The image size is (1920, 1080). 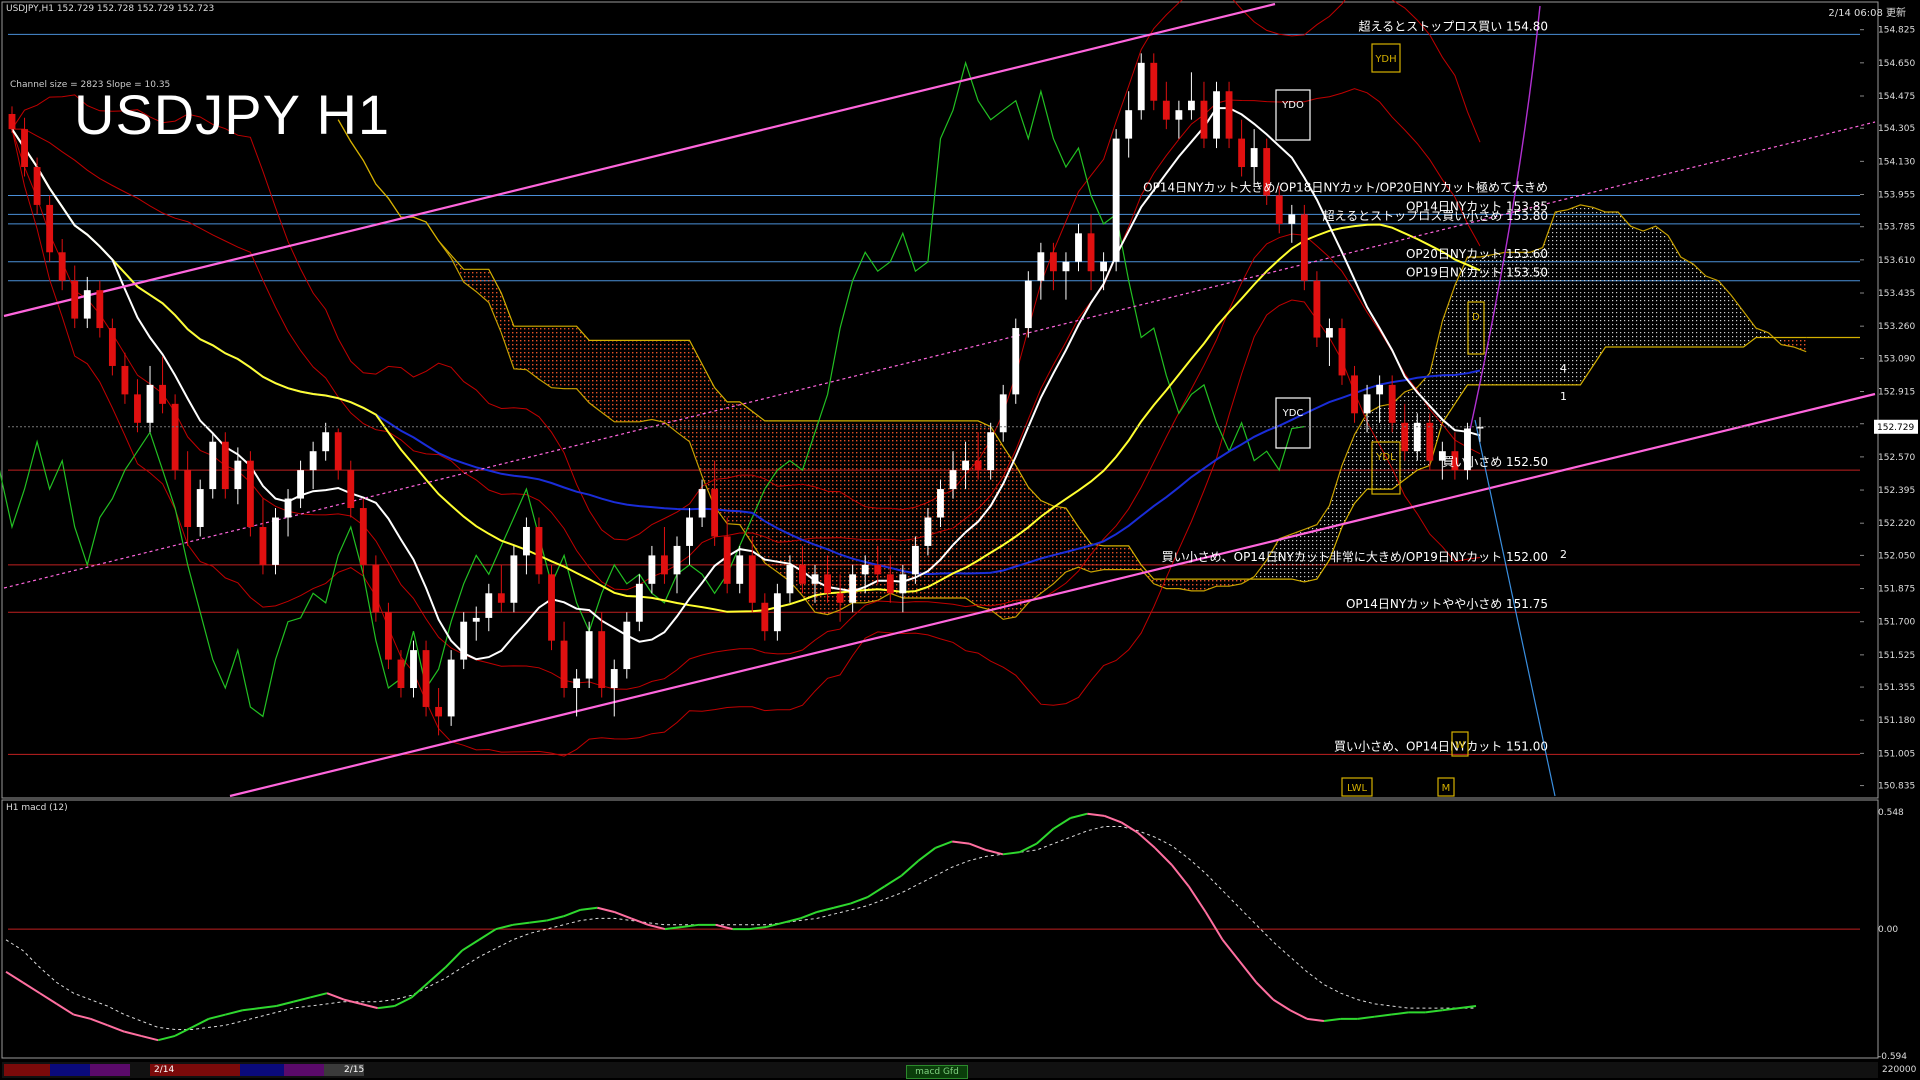 What do you see at coordinates (1293, 413) in the screenshot?
I see `box-label: YDC` at bounding box center [1293, 413].